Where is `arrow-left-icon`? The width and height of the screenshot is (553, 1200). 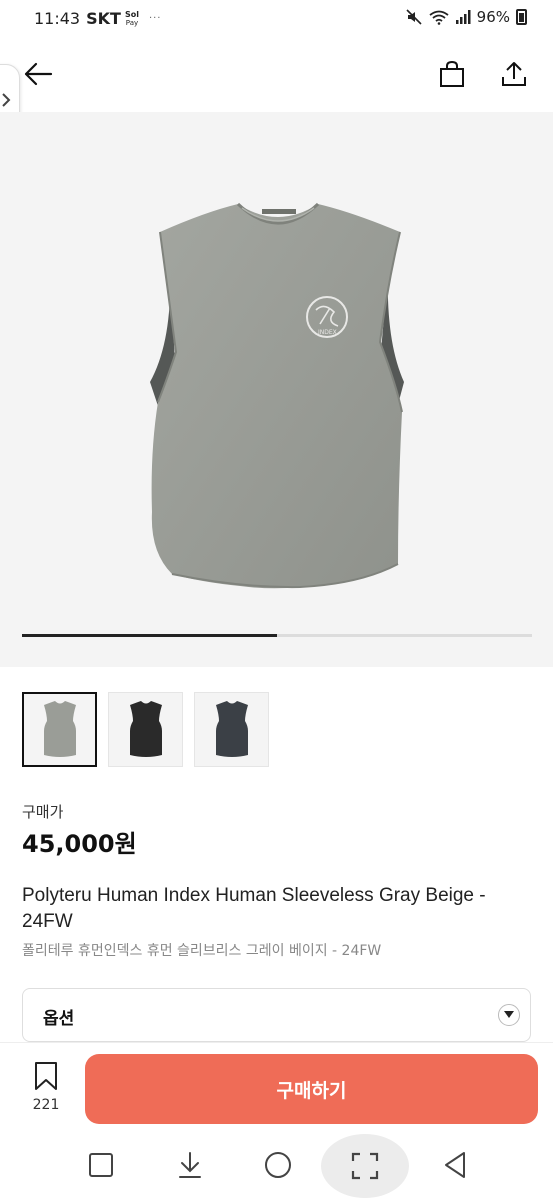
arrow-left-icon is located at coordinates (38, 74).